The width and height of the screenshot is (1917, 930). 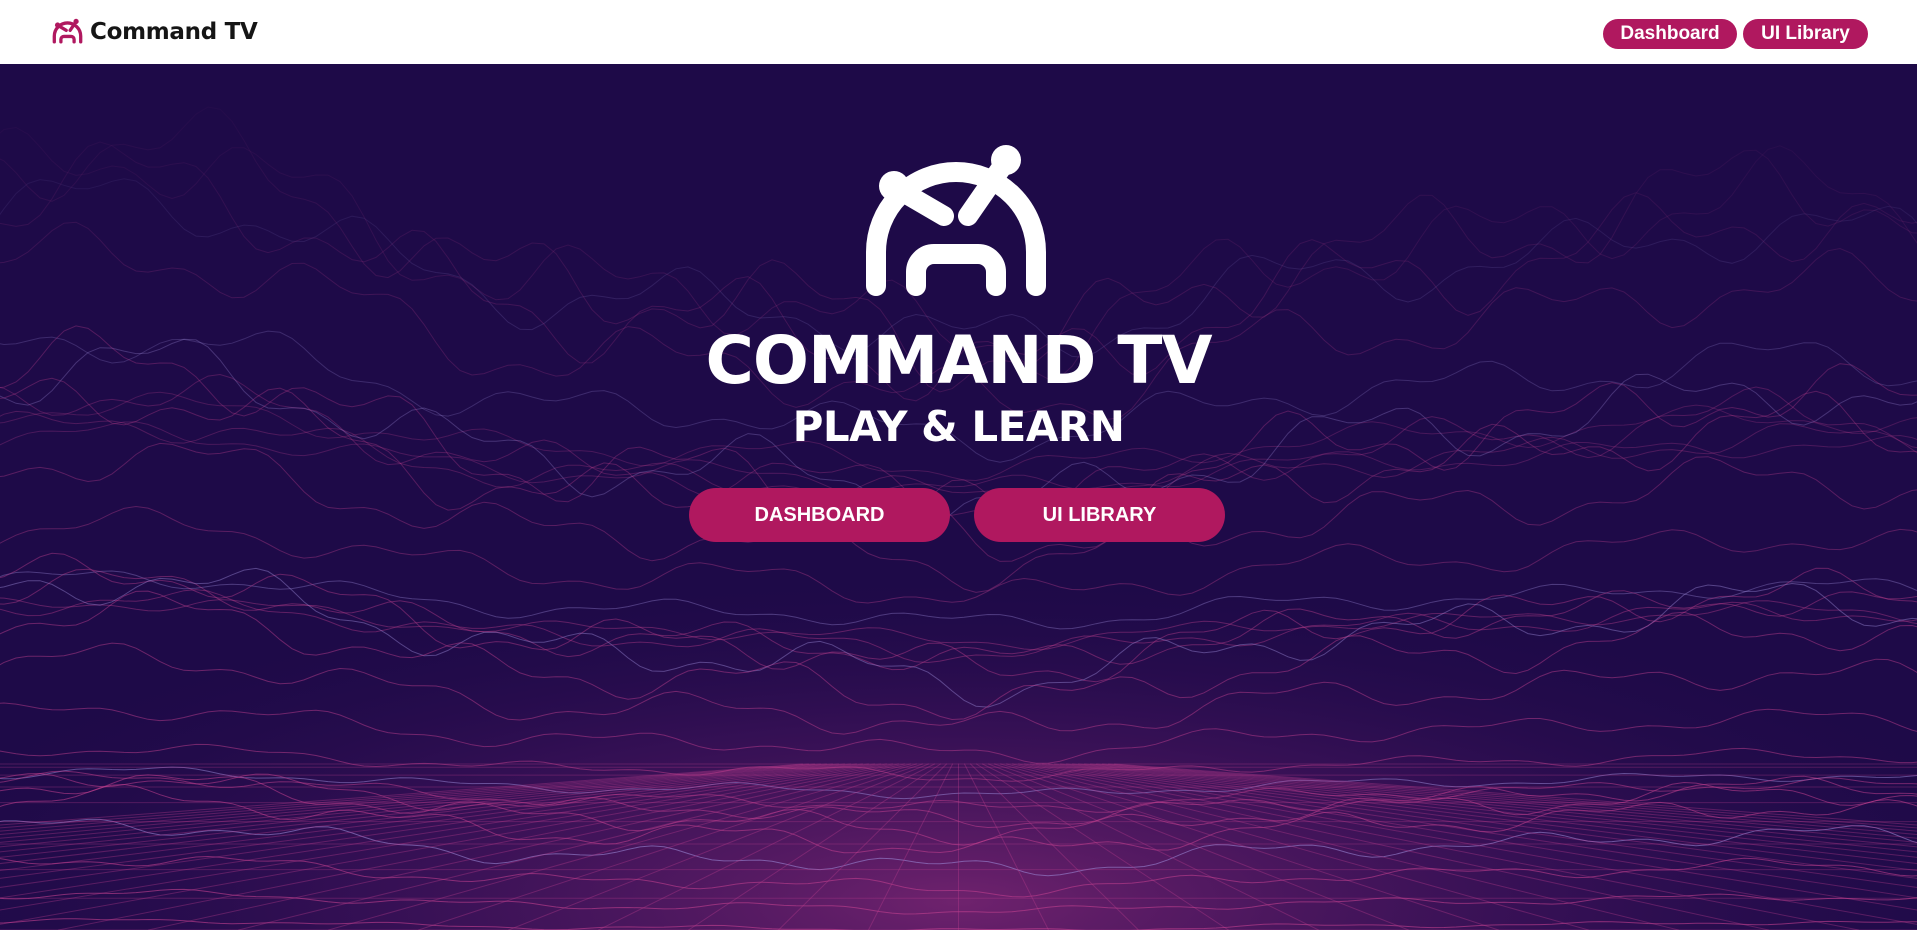 I want to click on header-nav: Dashboard UI Library, so click(x=1735, y=34).